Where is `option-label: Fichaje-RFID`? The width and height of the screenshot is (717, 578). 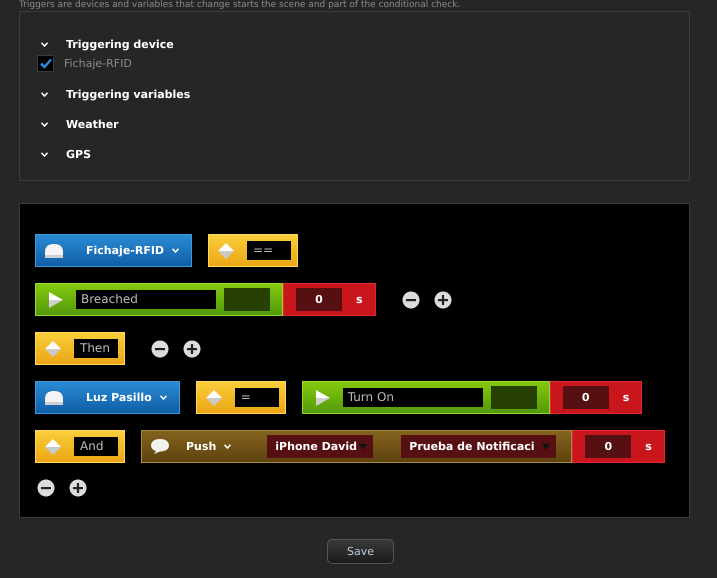 option-label: Fichaje-RFID is located at coordinates (98, 63).